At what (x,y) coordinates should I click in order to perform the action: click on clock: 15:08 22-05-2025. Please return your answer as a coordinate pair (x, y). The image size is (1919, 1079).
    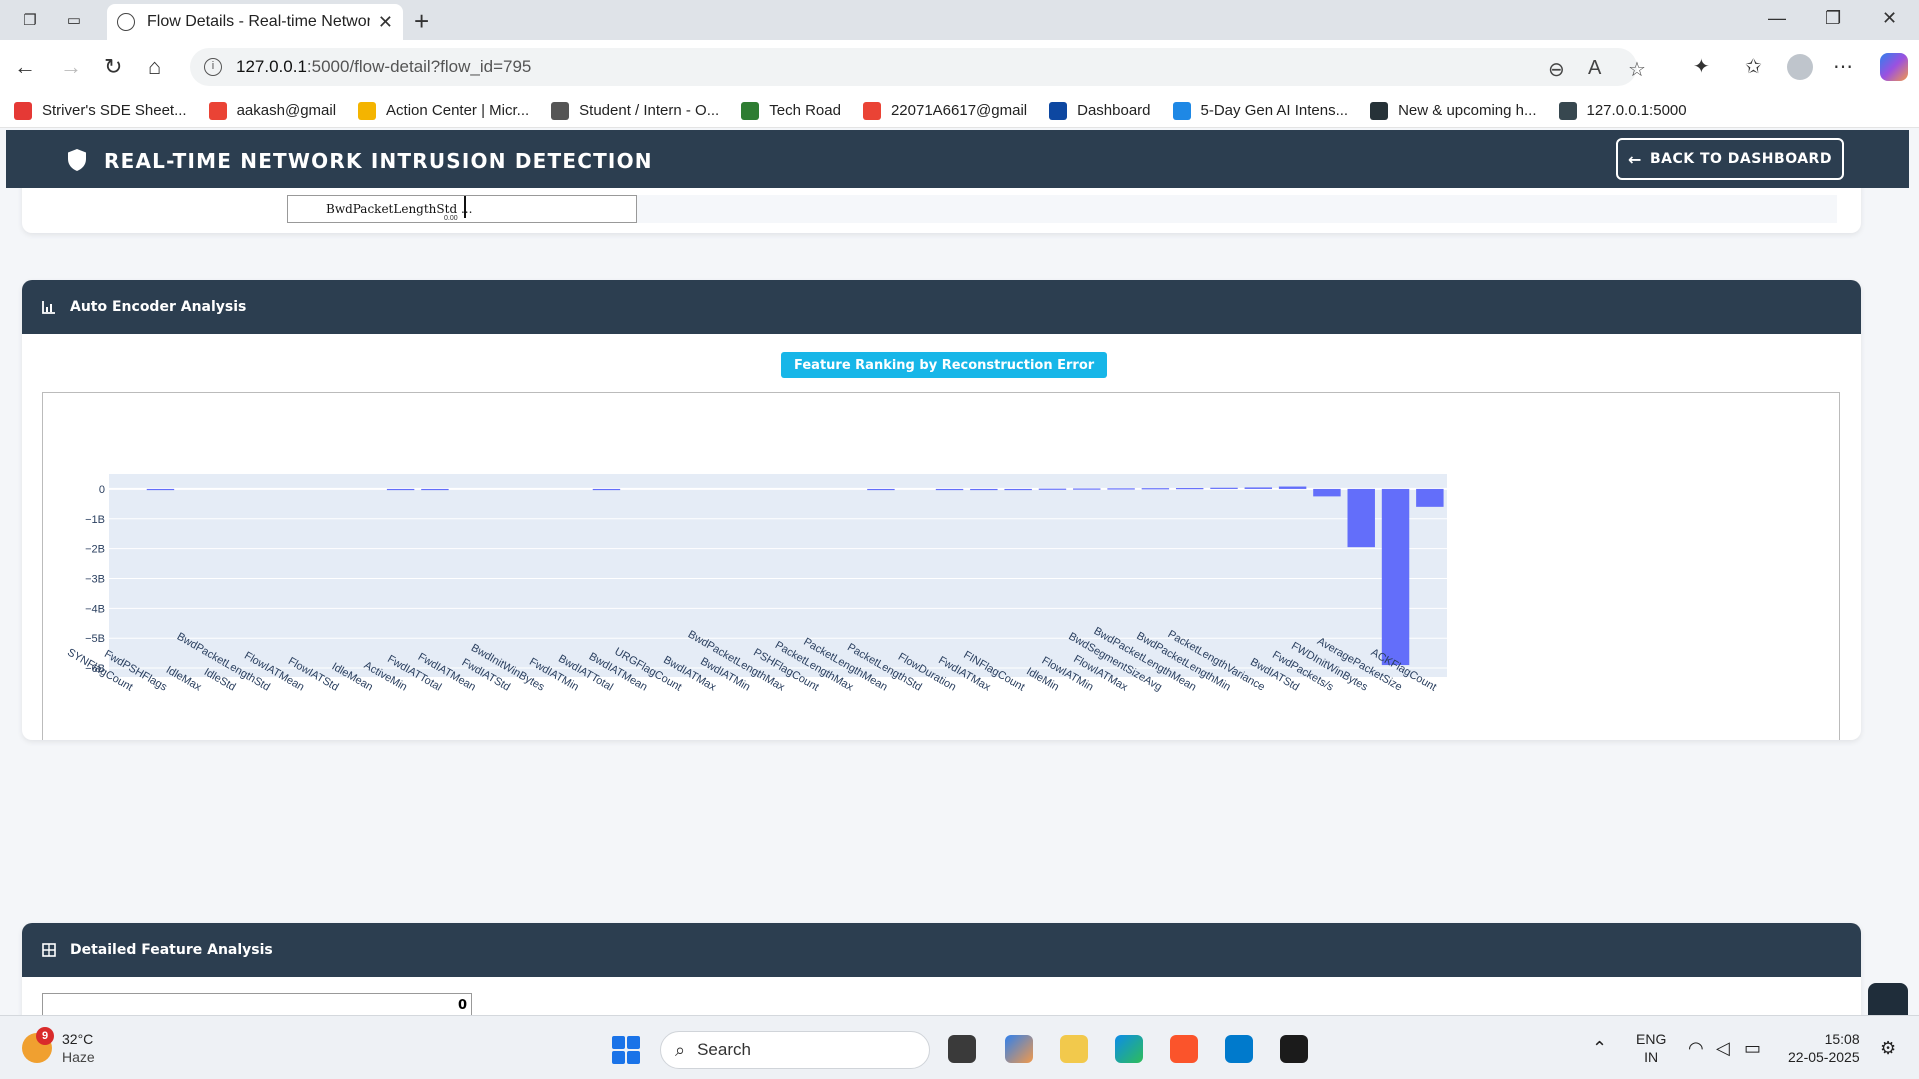
    Looking at the image, I should click on (1824, 1048).